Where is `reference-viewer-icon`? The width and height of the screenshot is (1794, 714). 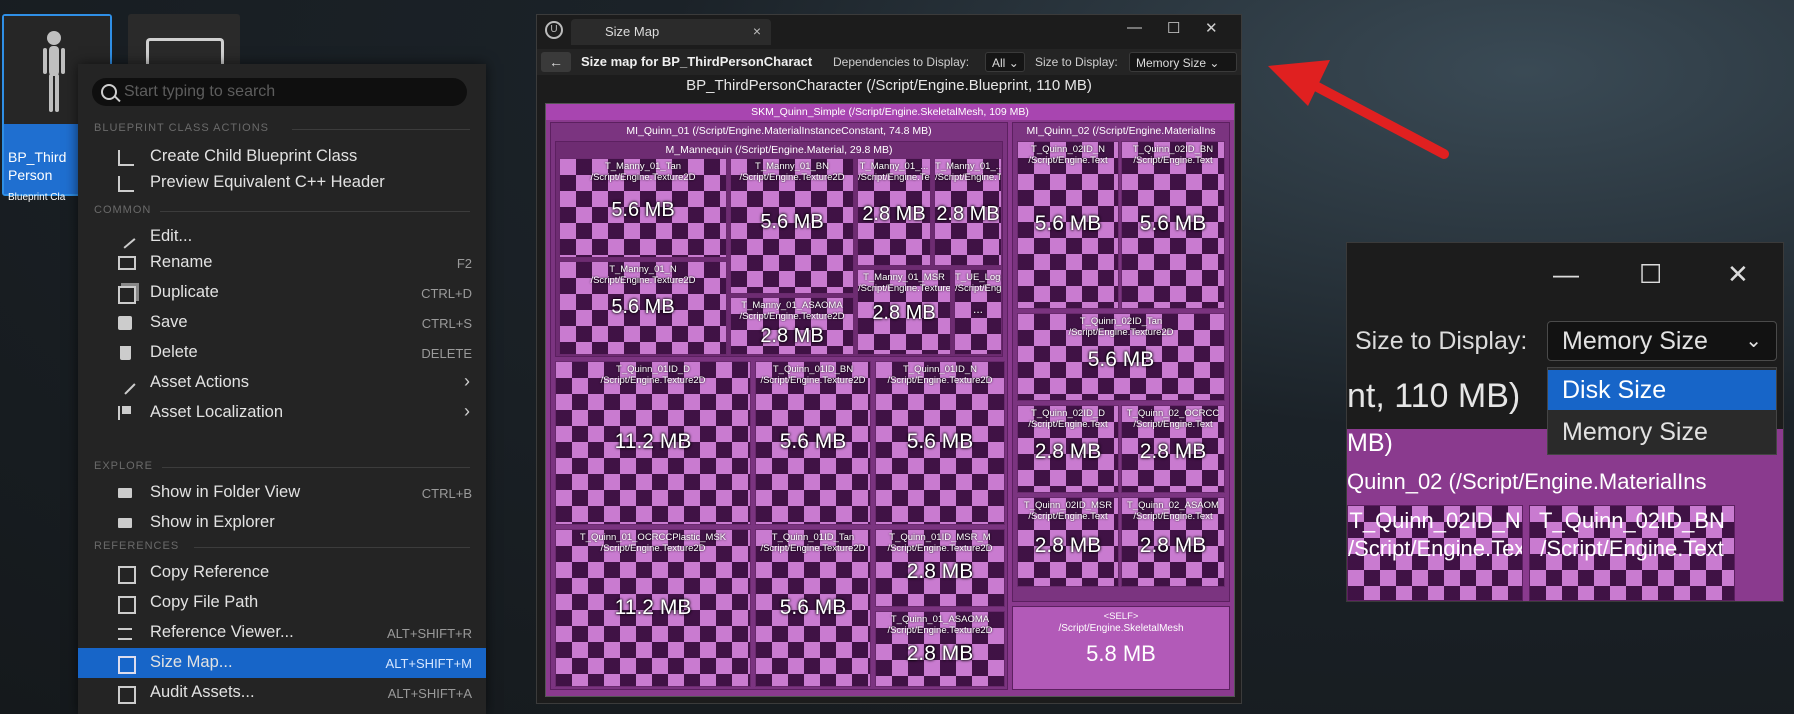
reference-viewer-icon is located at coordinates (125, 634).